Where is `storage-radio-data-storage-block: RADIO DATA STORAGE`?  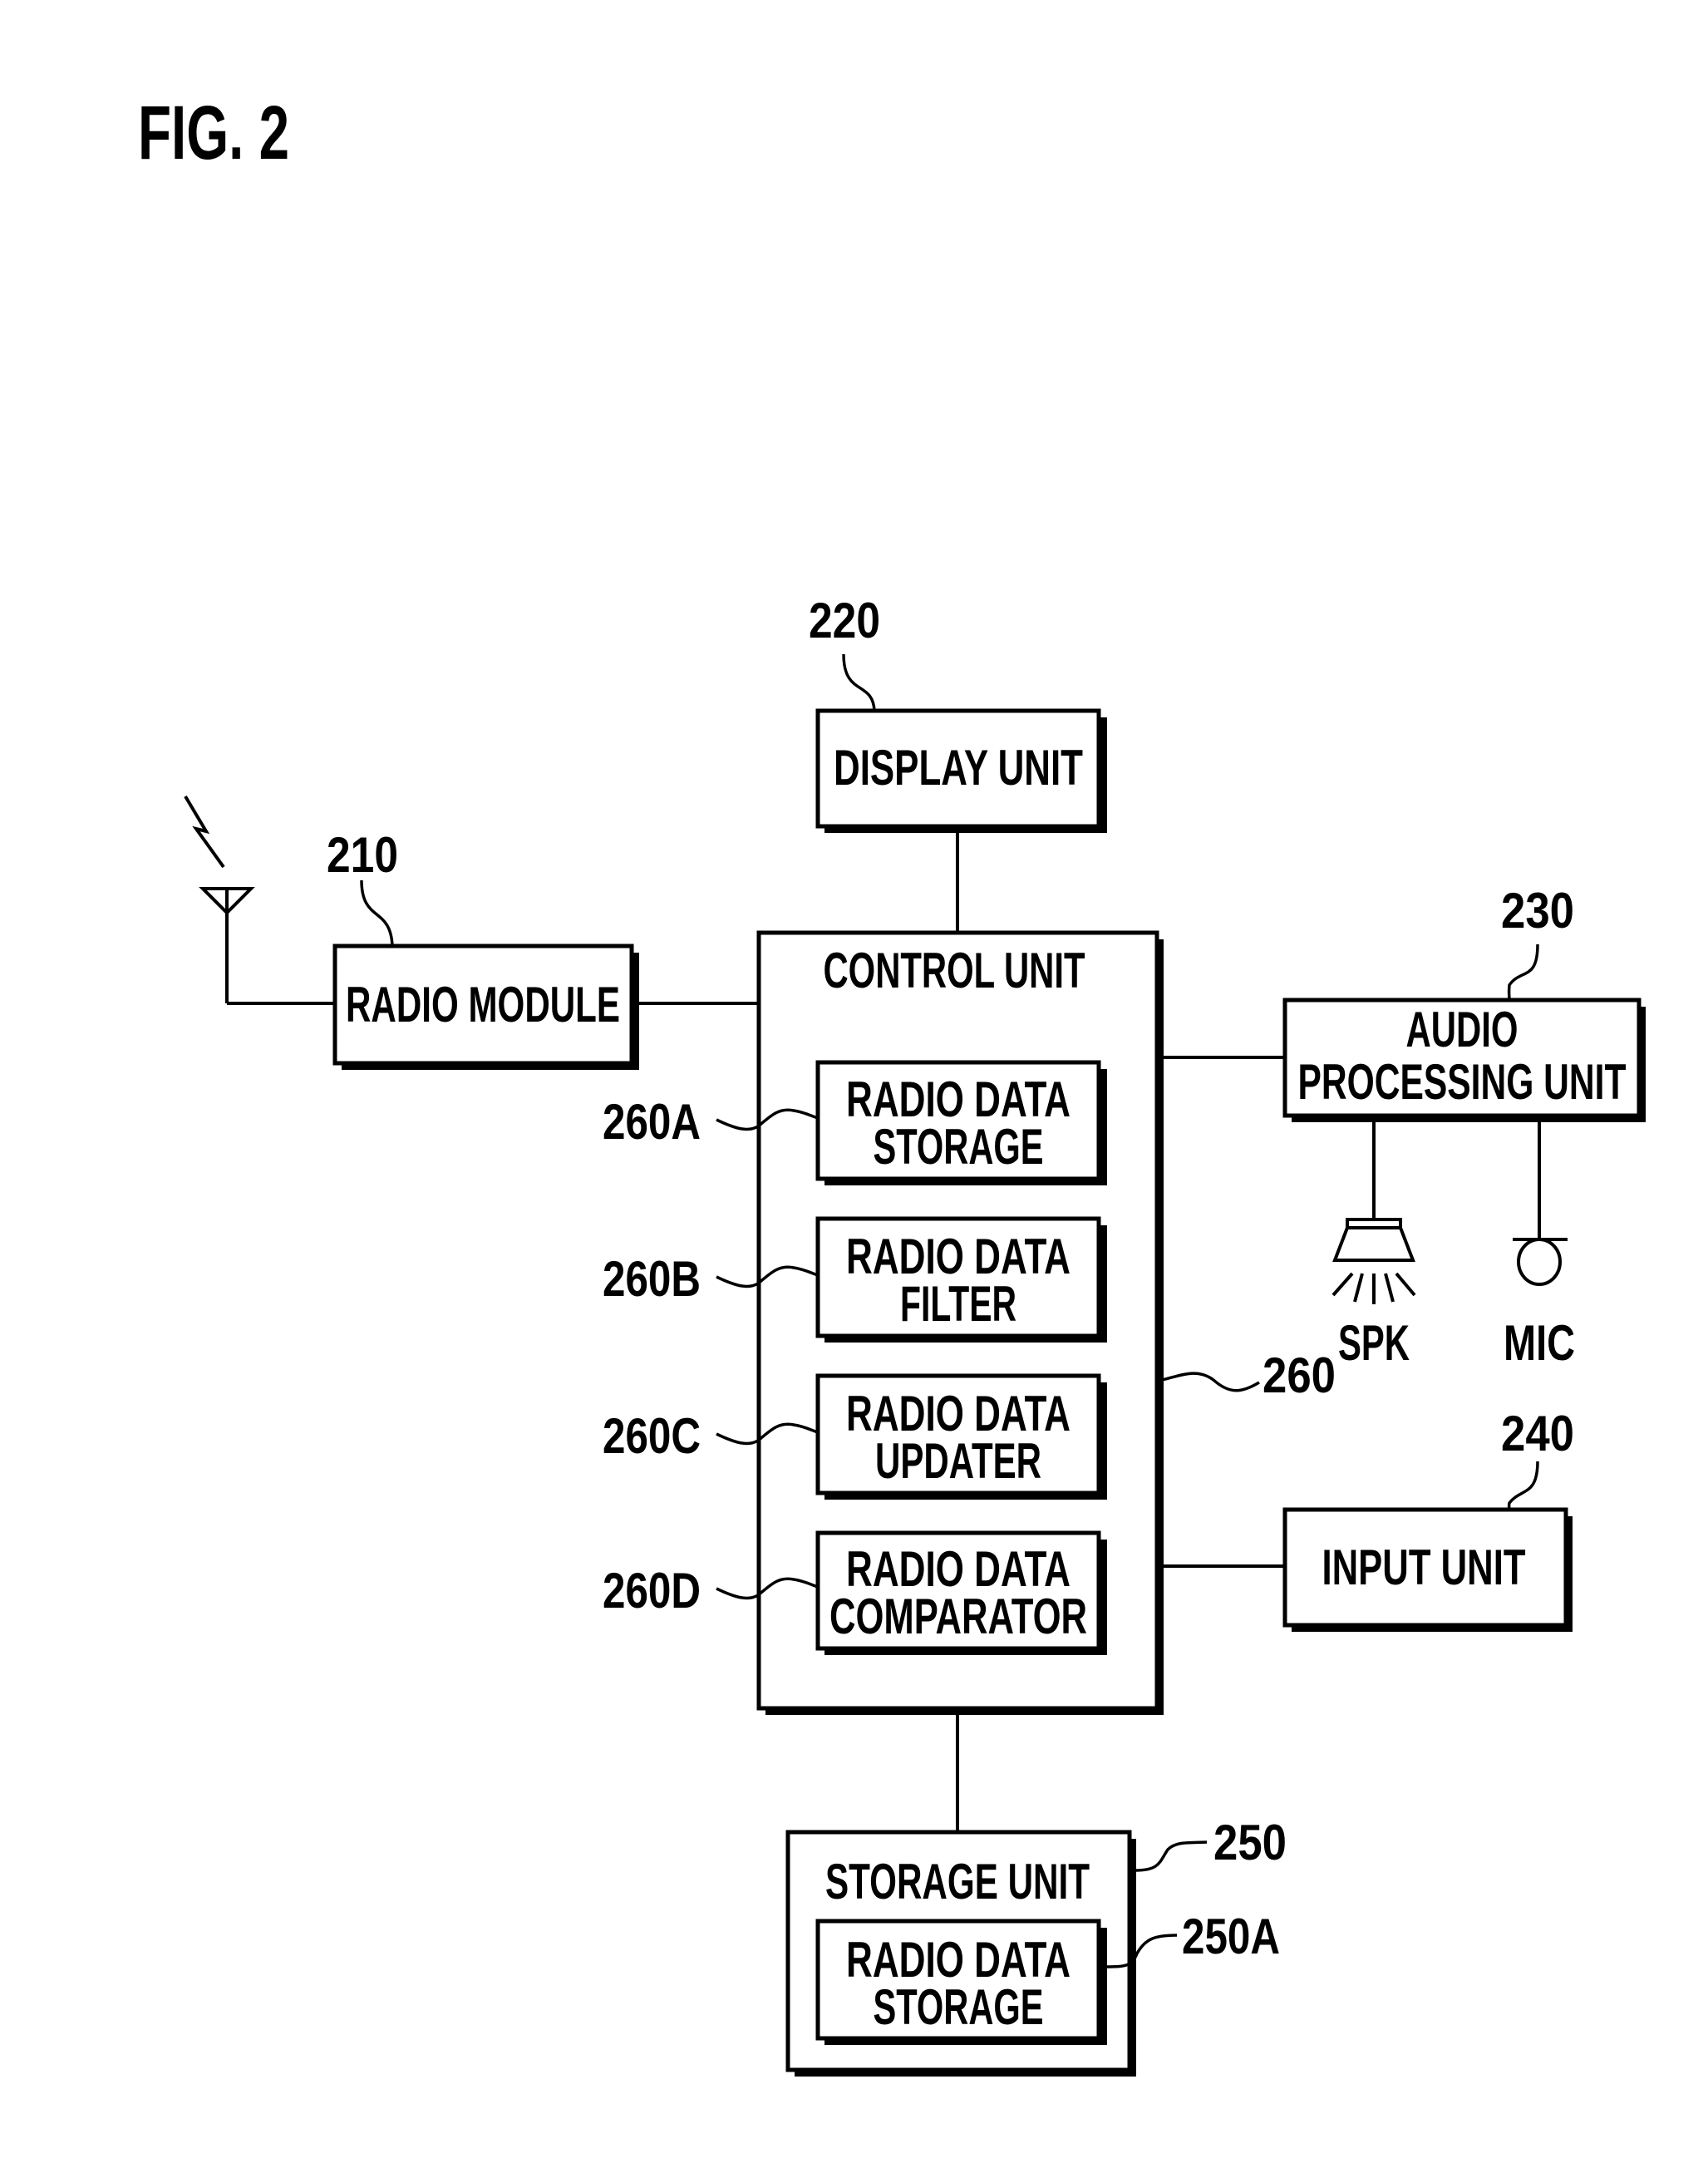 storage-radio-data-storage-block: RADIO DATA STORAGE is located at coordinates (961, 1982).